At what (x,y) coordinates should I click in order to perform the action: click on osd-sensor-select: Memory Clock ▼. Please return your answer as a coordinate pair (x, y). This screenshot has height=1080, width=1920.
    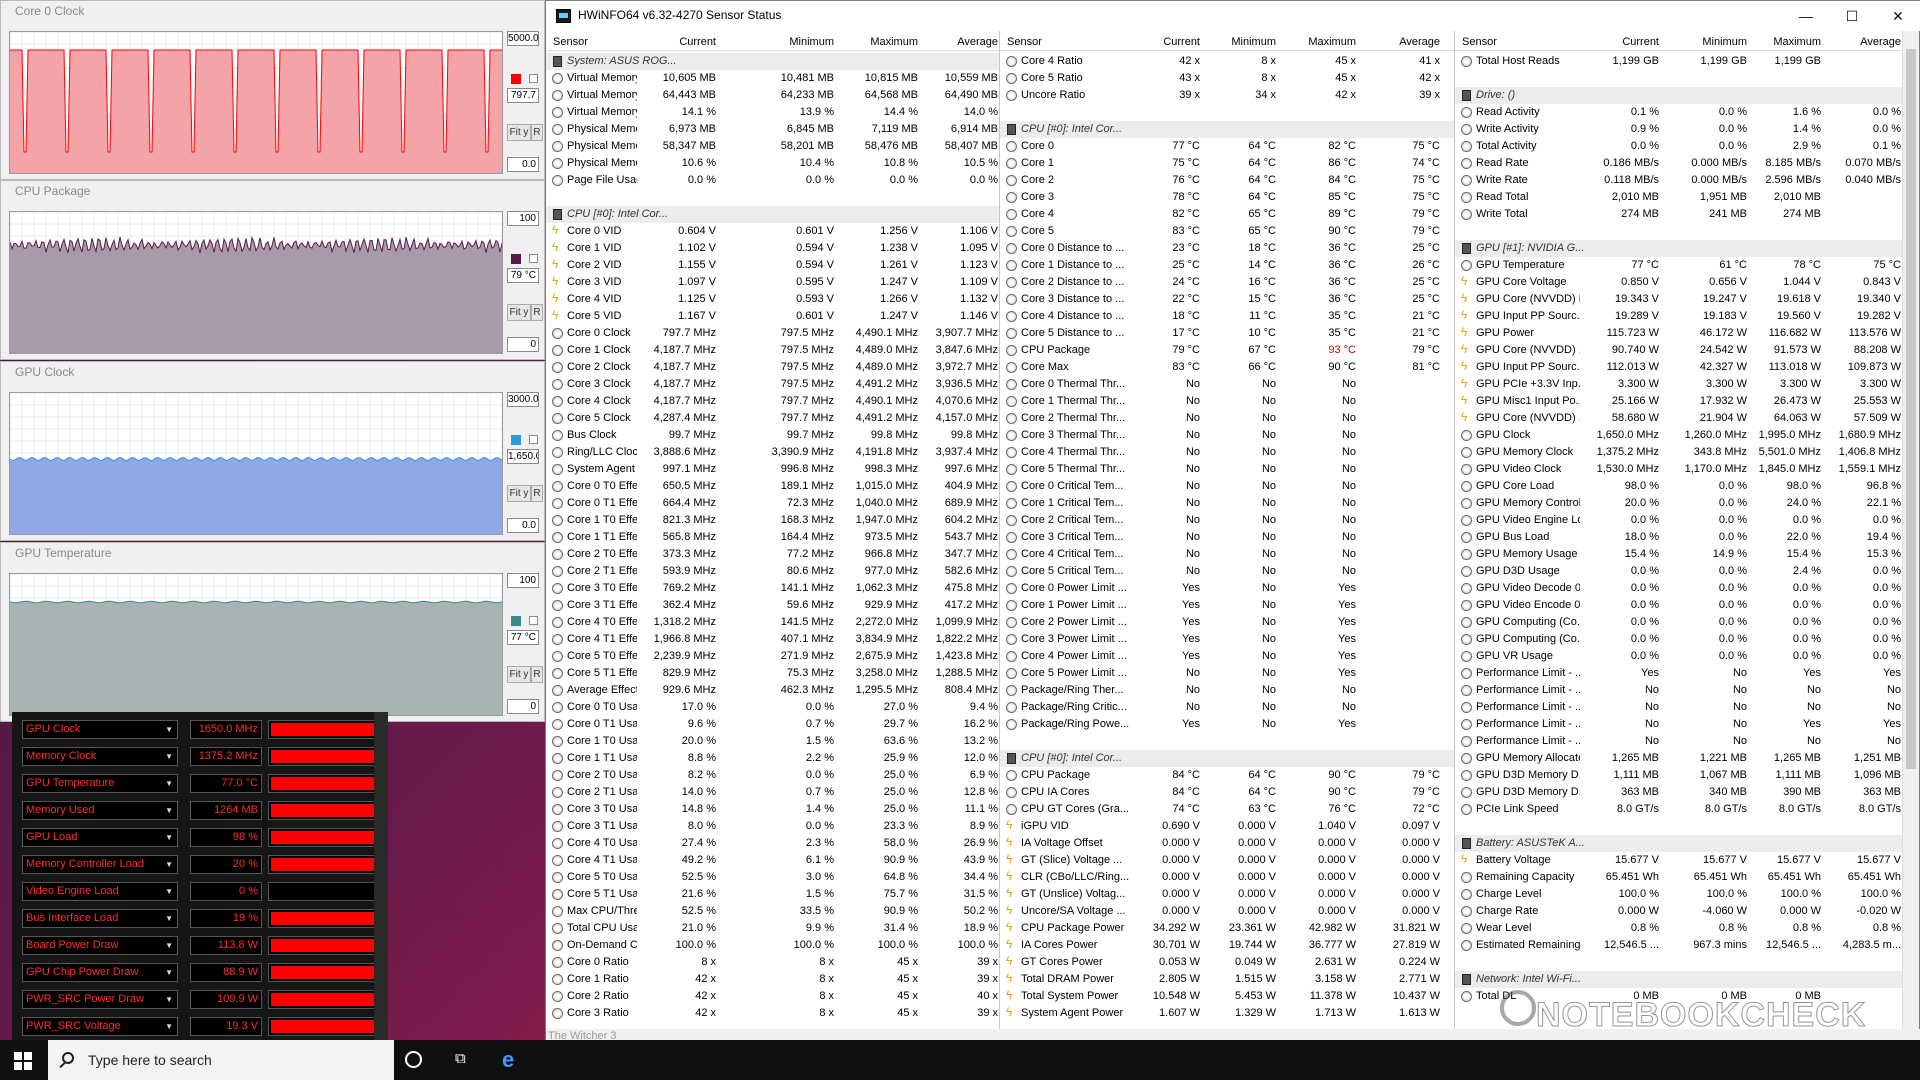
    Looking at the image, I should click on (100, 756).